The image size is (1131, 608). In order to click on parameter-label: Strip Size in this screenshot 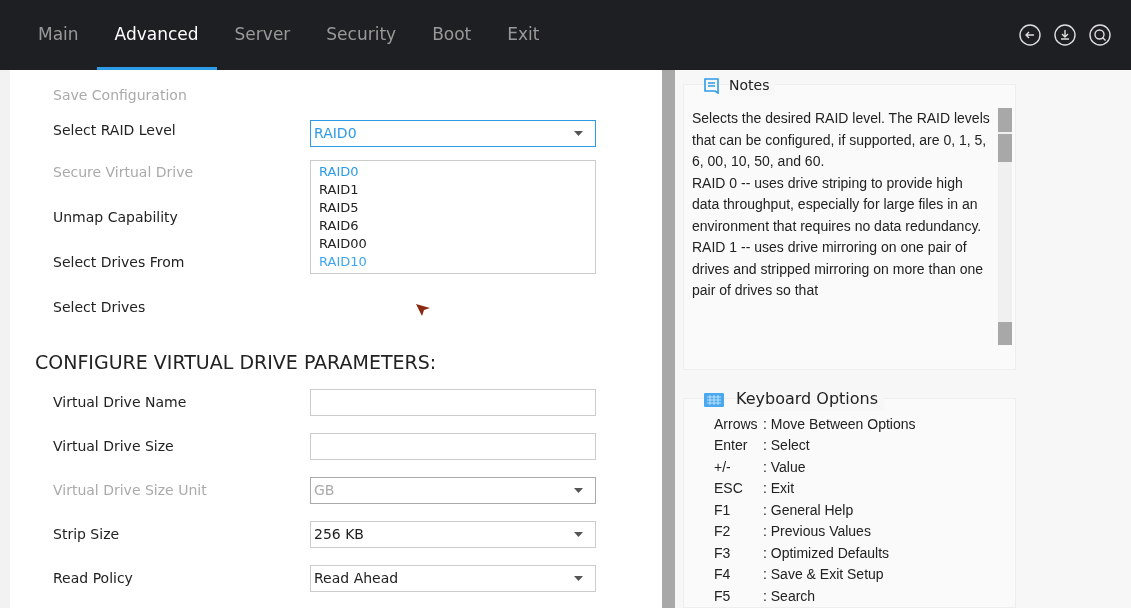, I will do `click(87, 534)`.